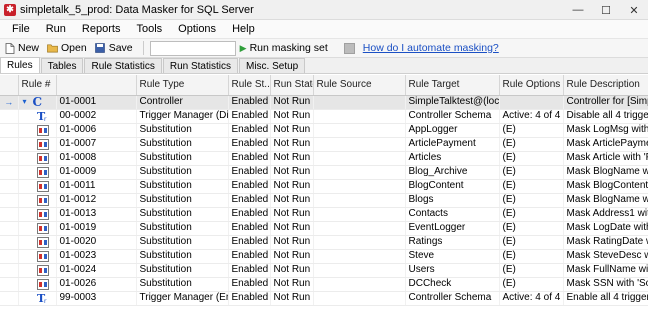 The height and width of the screenshot is (315, 648). What do you see at coordinates (21, 29) in the screenshot?
I see `menu-file: File` at bounding box center [21, 29].